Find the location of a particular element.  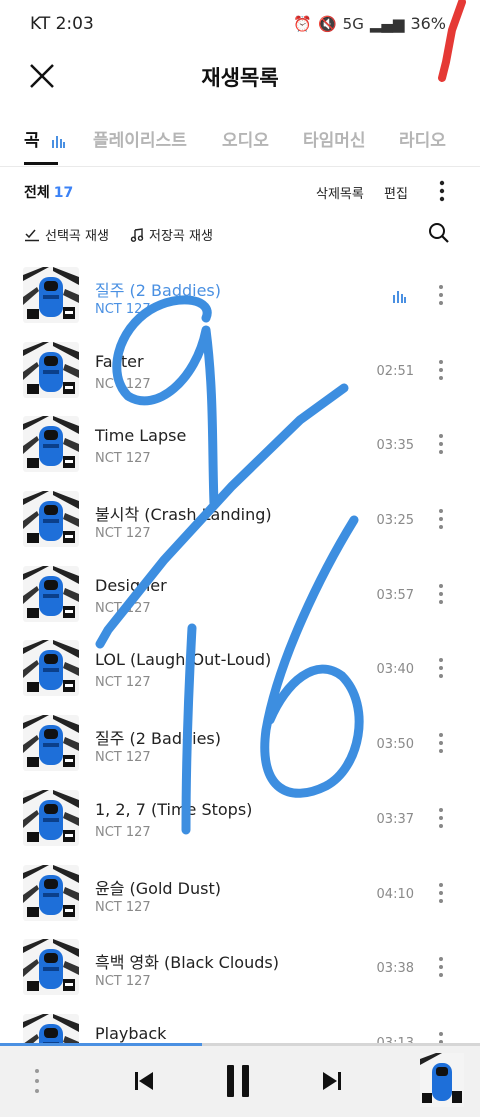

song-title: Playback is located at coordinates (131, 1033).